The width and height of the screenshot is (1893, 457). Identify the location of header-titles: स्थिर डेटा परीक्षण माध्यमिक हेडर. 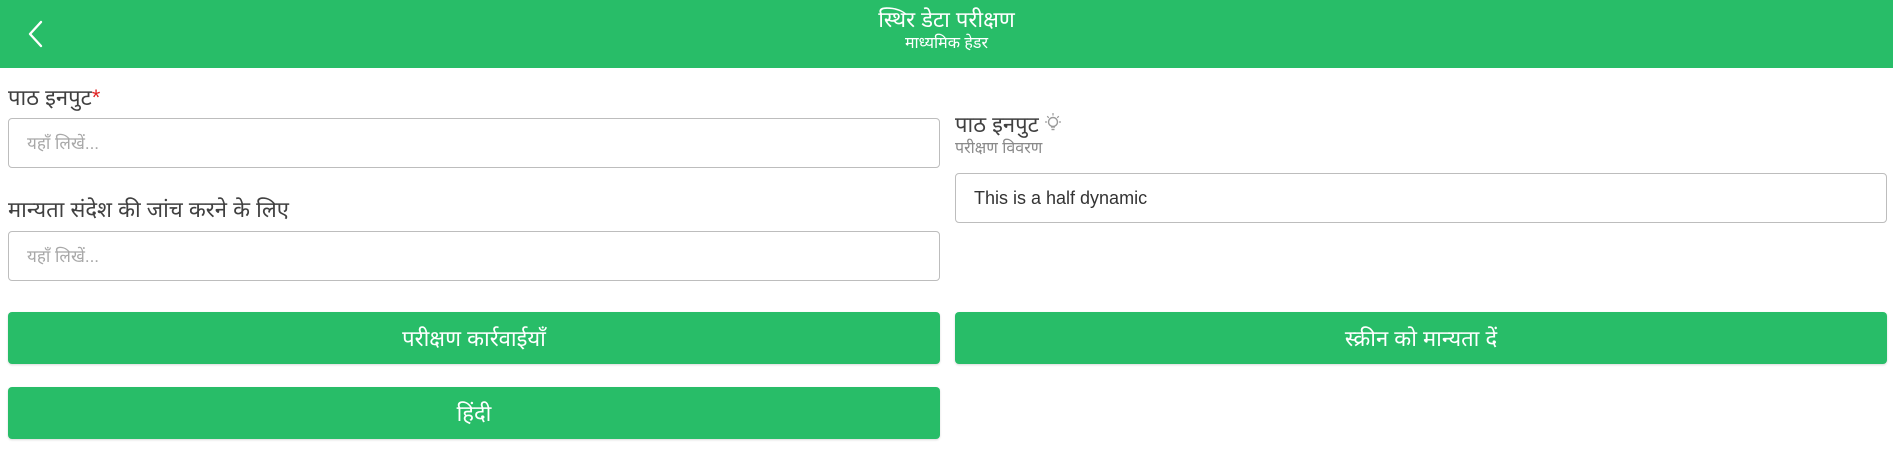
(946, 30).